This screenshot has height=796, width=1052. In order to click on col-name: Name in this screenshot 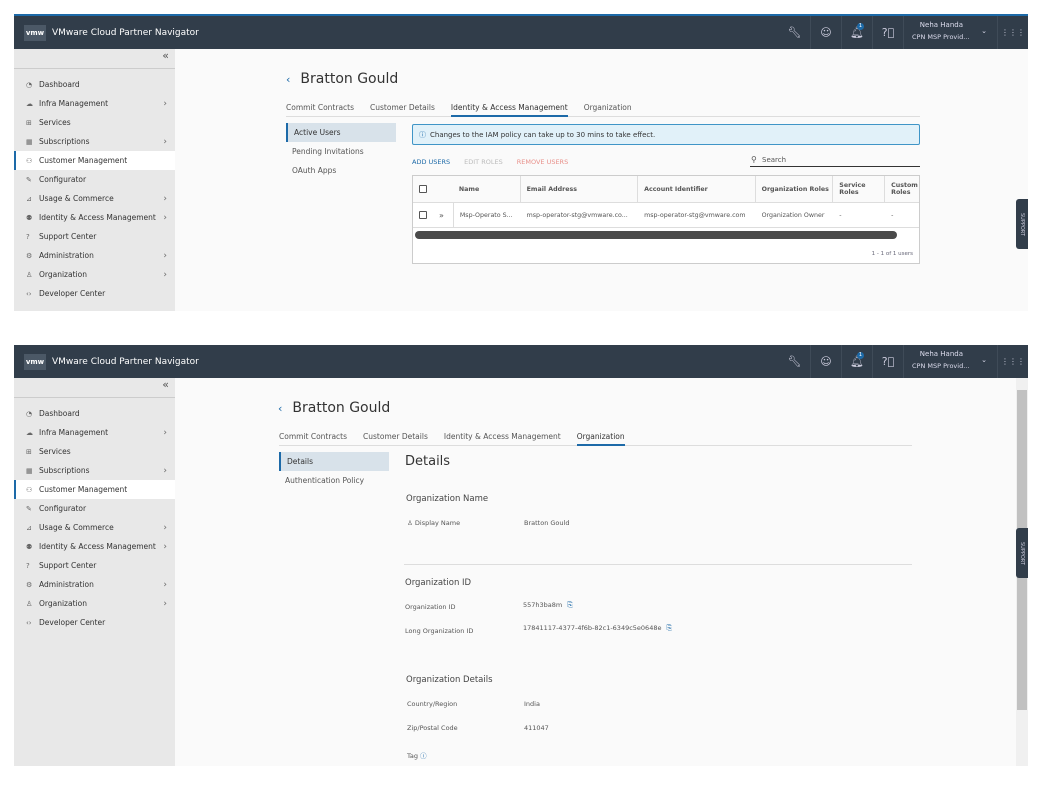, I will do `click(487, 189)`.